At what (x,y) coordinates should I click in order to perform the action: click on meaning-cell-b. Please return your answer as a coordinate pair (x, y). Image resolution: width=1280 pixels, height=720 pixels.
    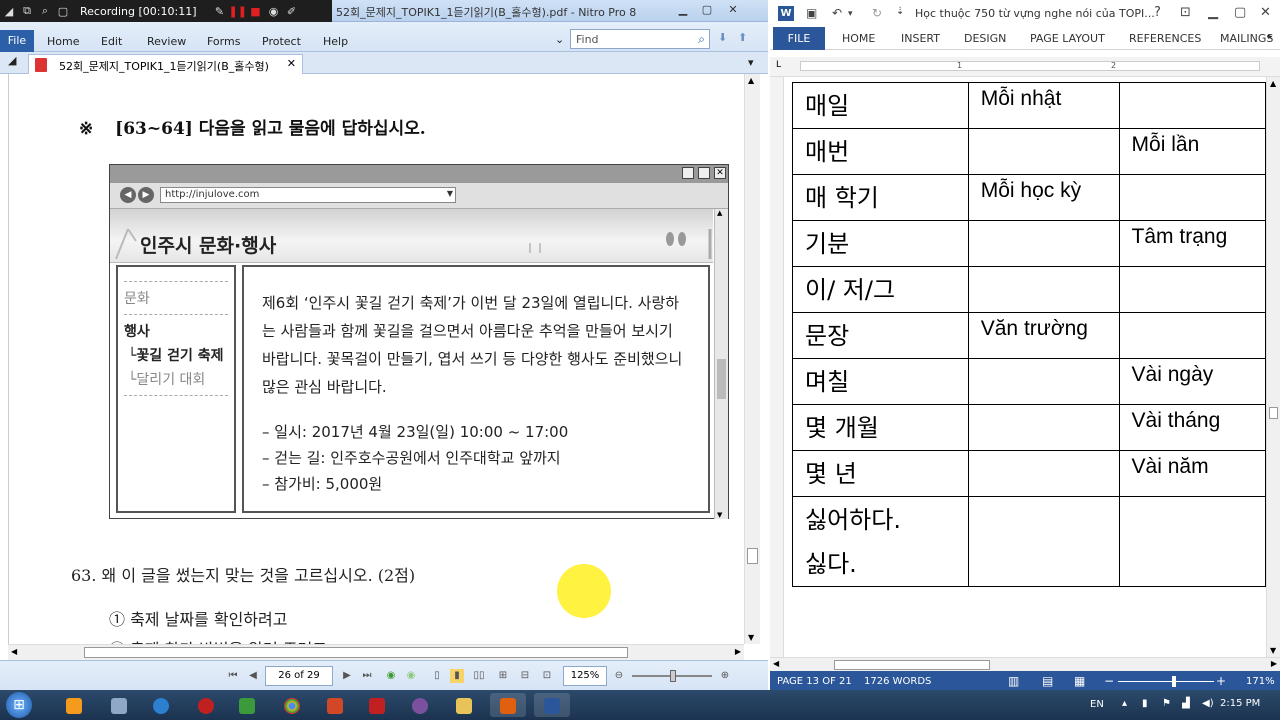
    Looking at the image, I should click on (1192, 335).